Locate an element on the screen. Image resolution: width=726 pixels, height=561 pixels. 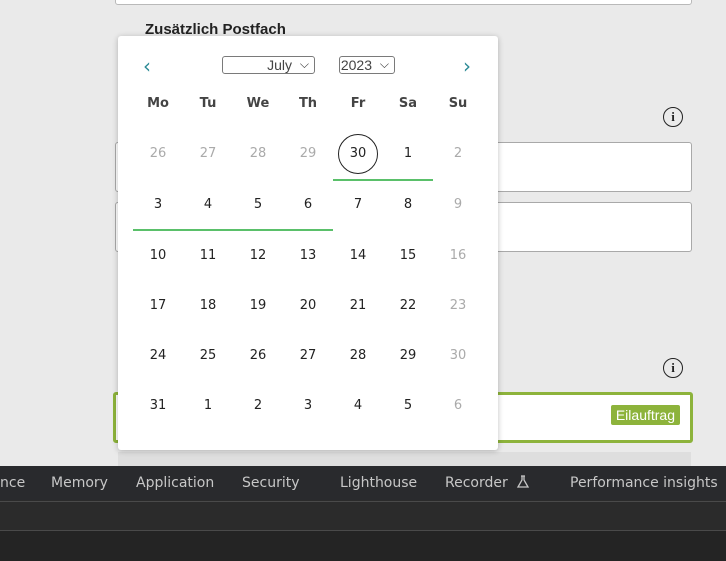
day-cell: 19 is located at coordinates (258, 306).